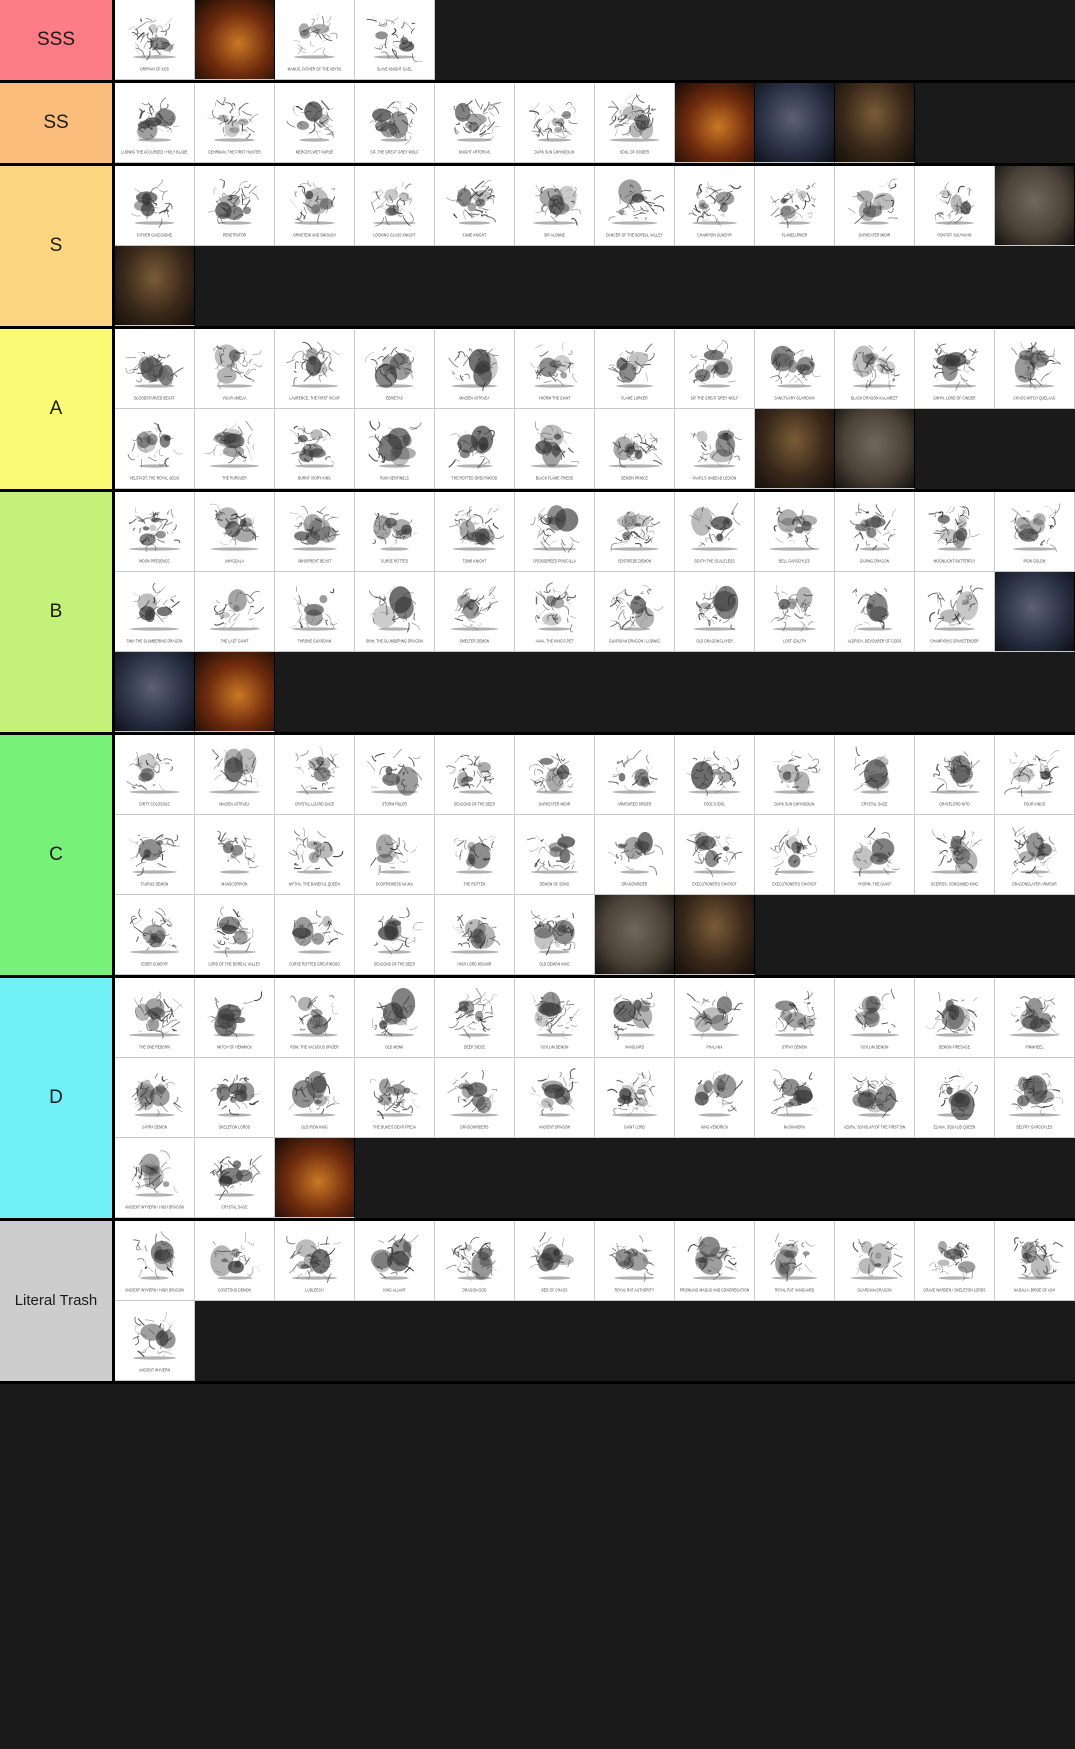 The image size is (1075, 1749). I want to click on tier-item: ROM, THE VACUOUS SPIDER, so click(315, 1018).